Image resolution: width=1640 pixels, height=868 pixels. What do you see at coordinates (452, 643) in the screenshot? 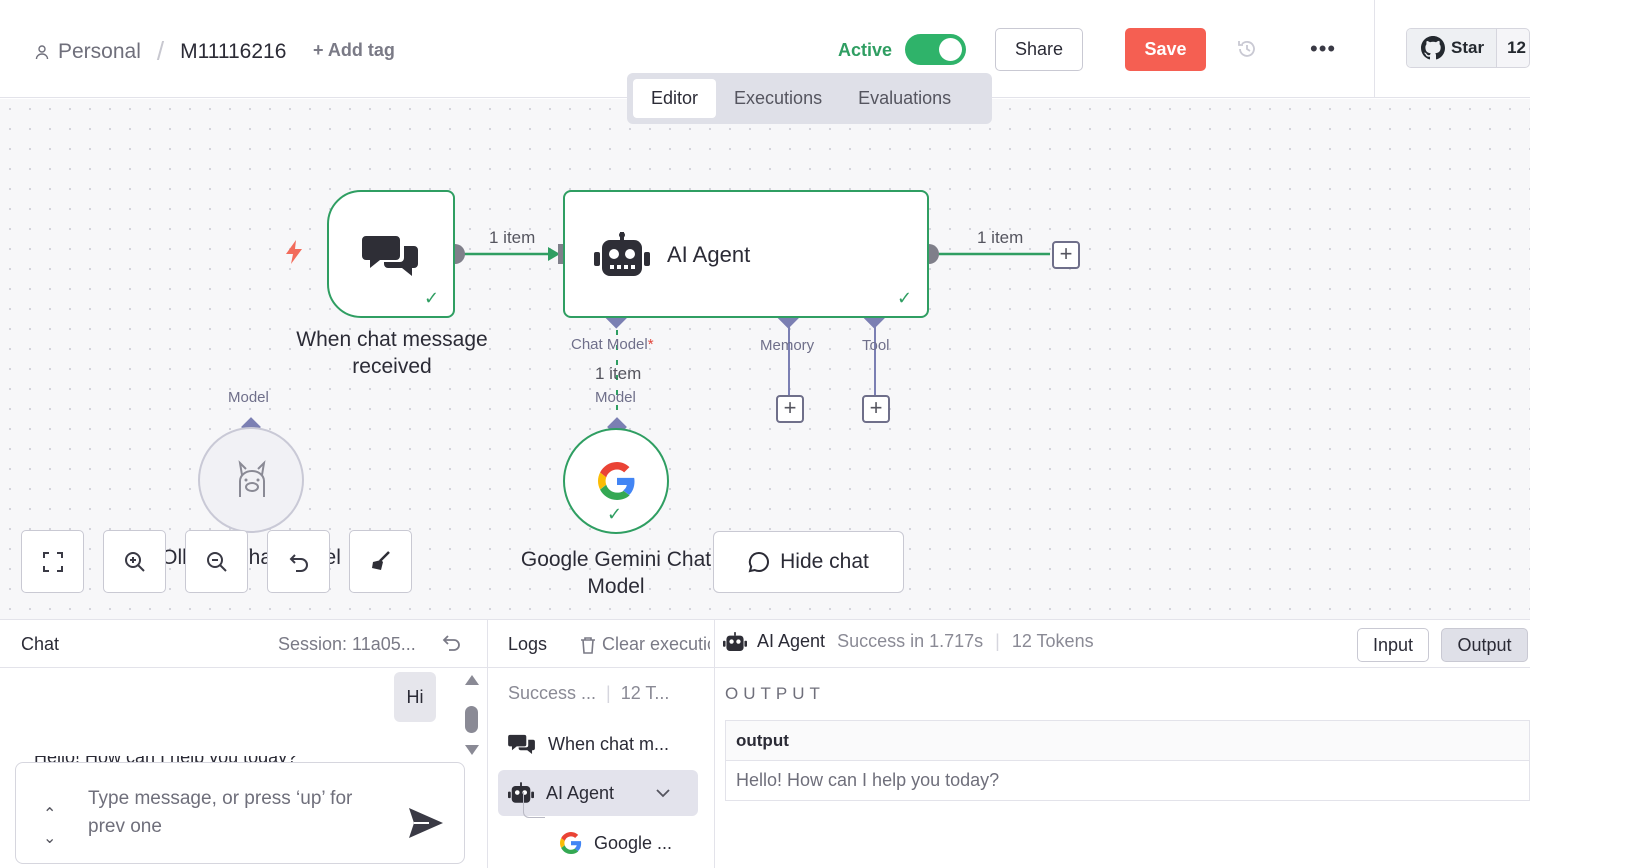
I see `reset-session-icon` at bounding box center [452, 643].